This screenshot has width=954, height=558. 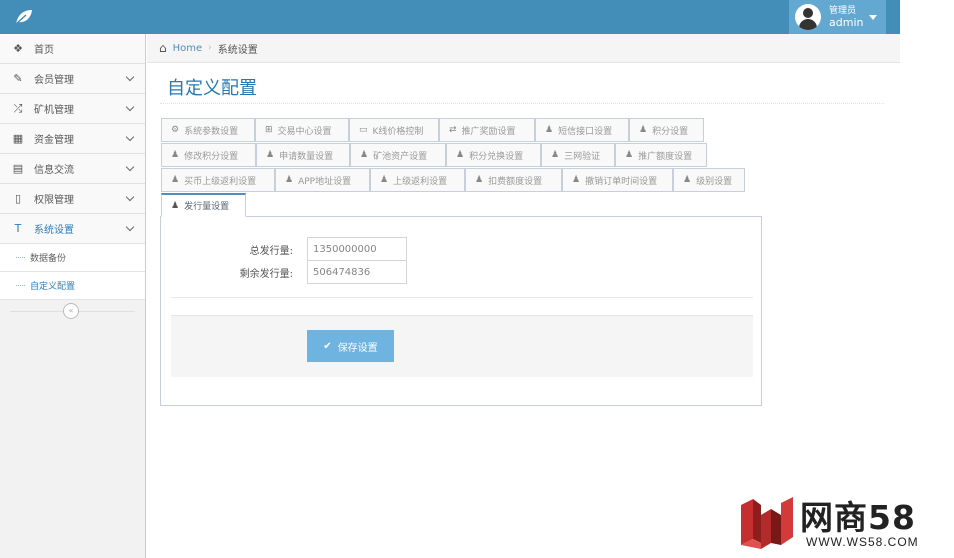 I want to click on file-icon: ▯, so click(x=18, y=198).